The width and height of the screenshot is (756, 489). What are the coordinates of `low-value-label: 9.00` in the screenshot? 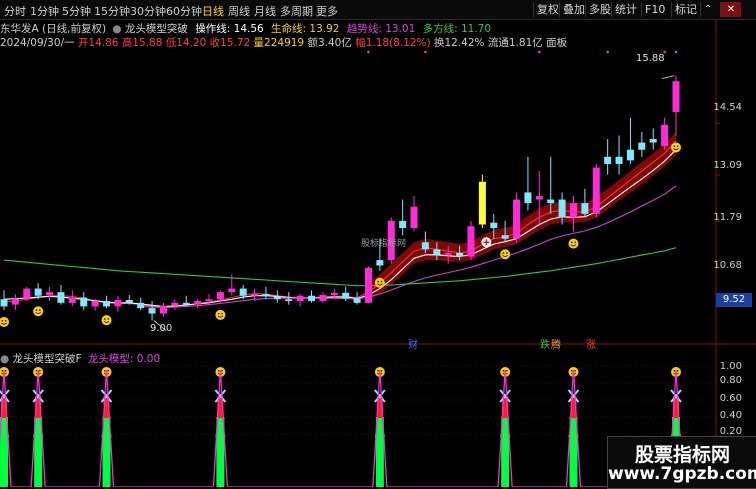 It's located at (161, 328).